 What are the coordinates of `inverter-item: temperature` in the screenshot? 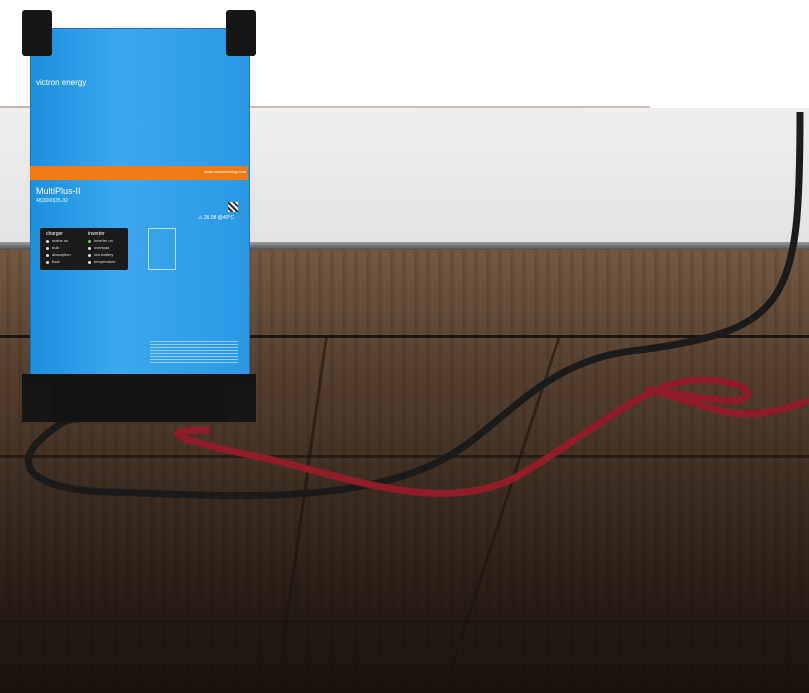 It's located at (105, 261).